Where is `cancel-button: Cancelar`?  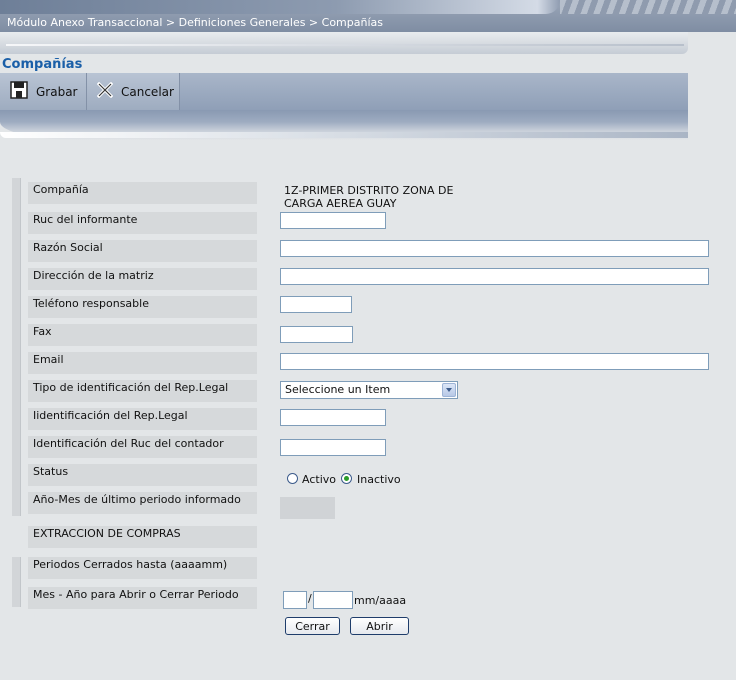 cancel-button: Cancelar is located at coordinates (133, 91).